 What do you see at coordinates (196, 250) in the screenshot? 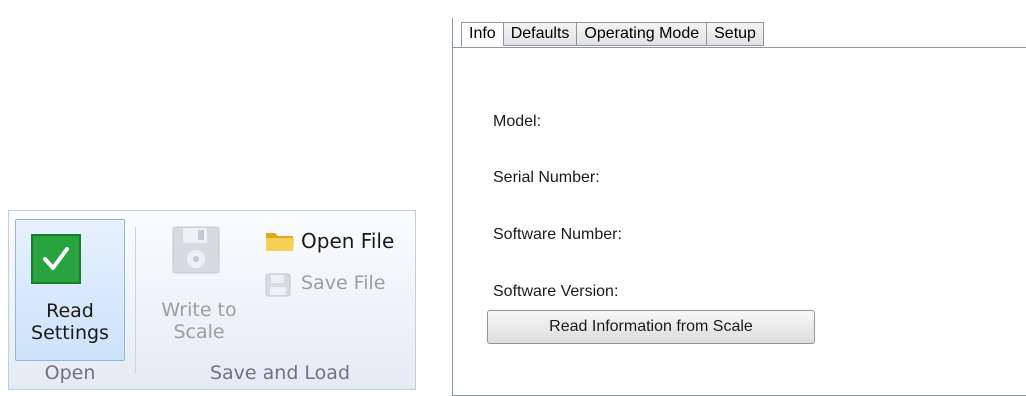
I see `disk-icon` at bounding box center [196, 250].